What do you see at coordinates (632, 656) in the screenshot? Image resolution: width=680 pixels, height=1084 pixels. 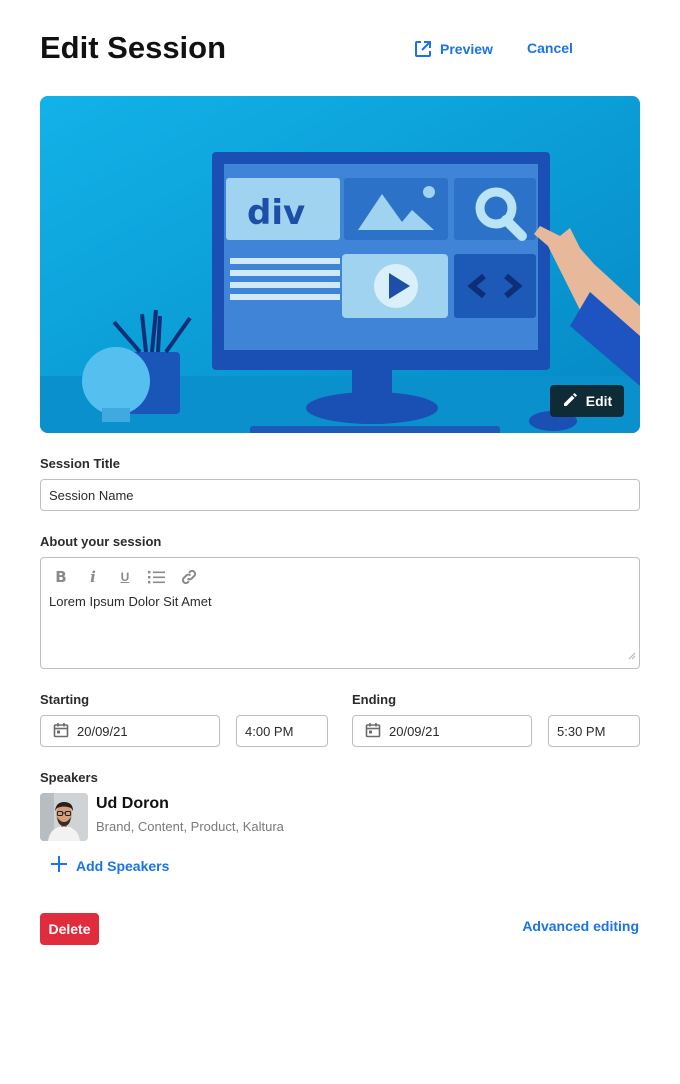 I see `resize-grip-icon` at bounding box center [632, 656].